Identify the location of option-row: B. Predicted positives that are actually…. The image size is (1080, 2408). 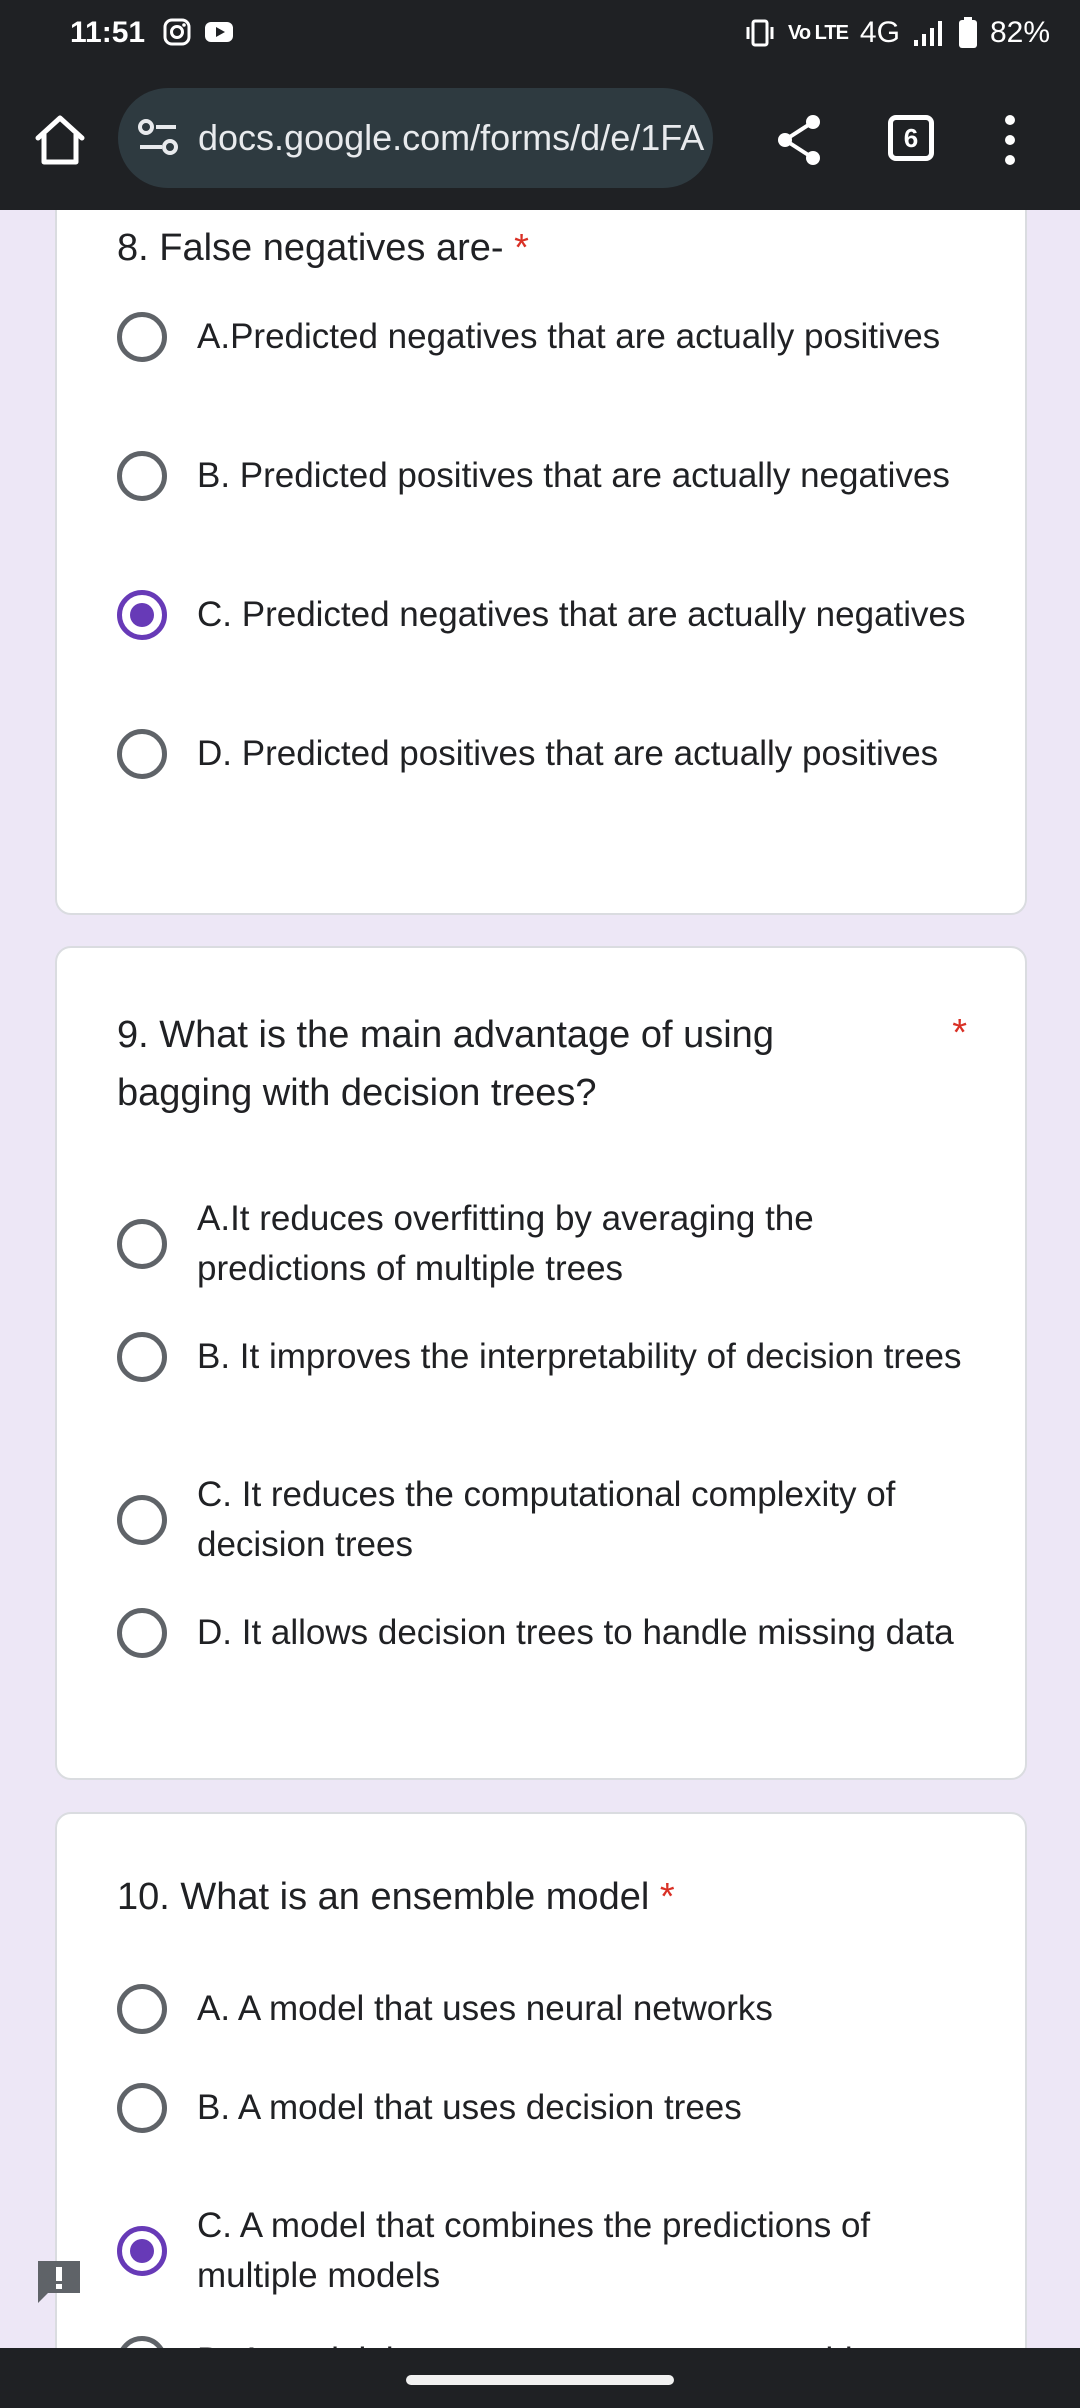
(547, 476).